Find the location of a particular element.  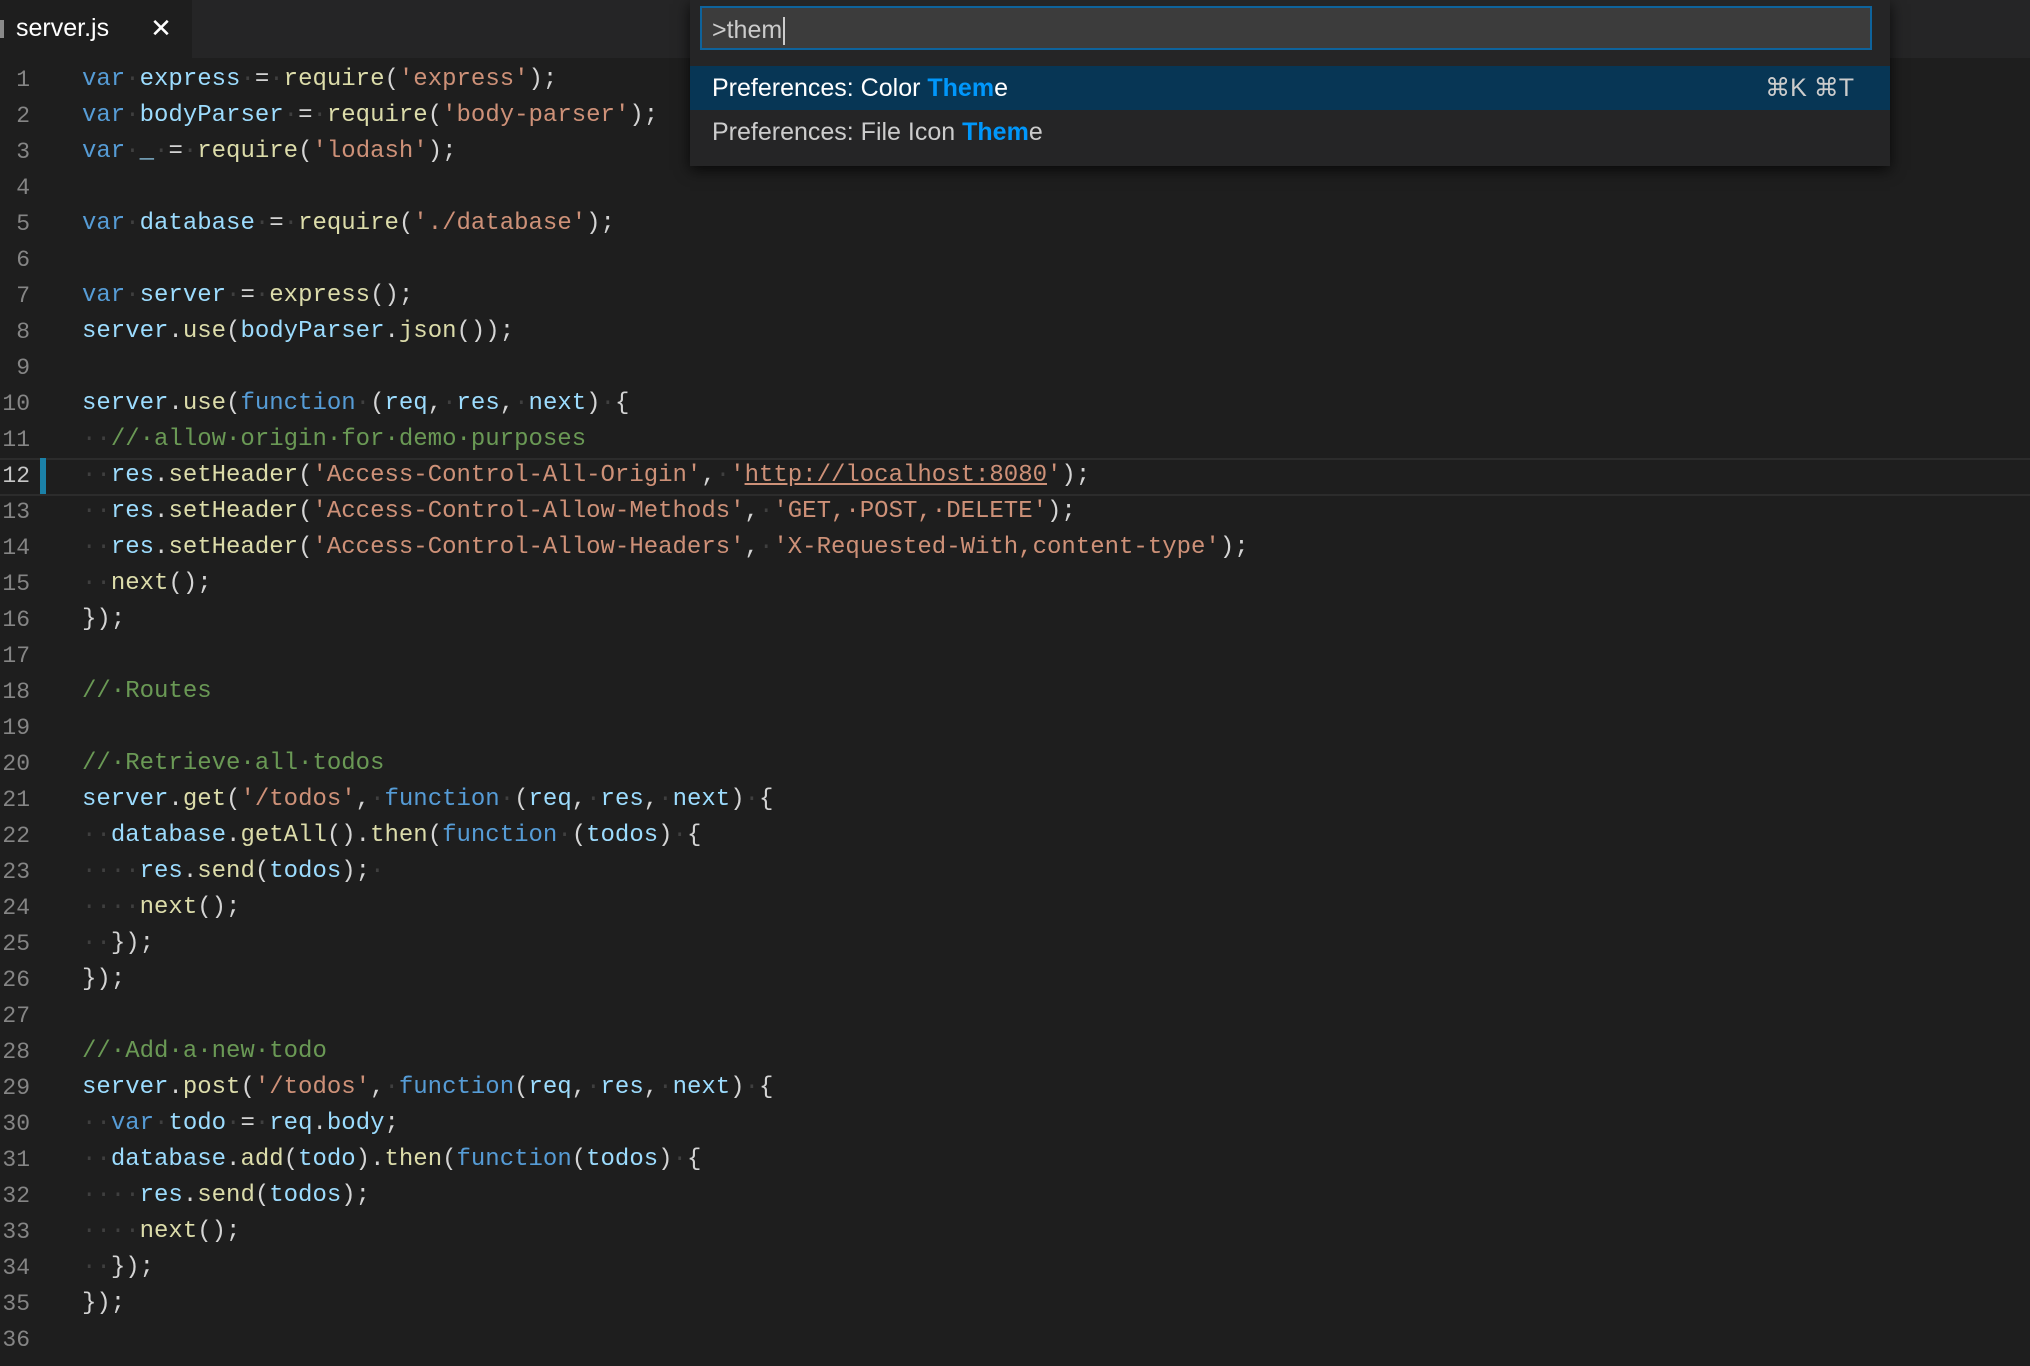

code-line: 32 ····res.send(todos); is located at coordinates (1015, 1196).